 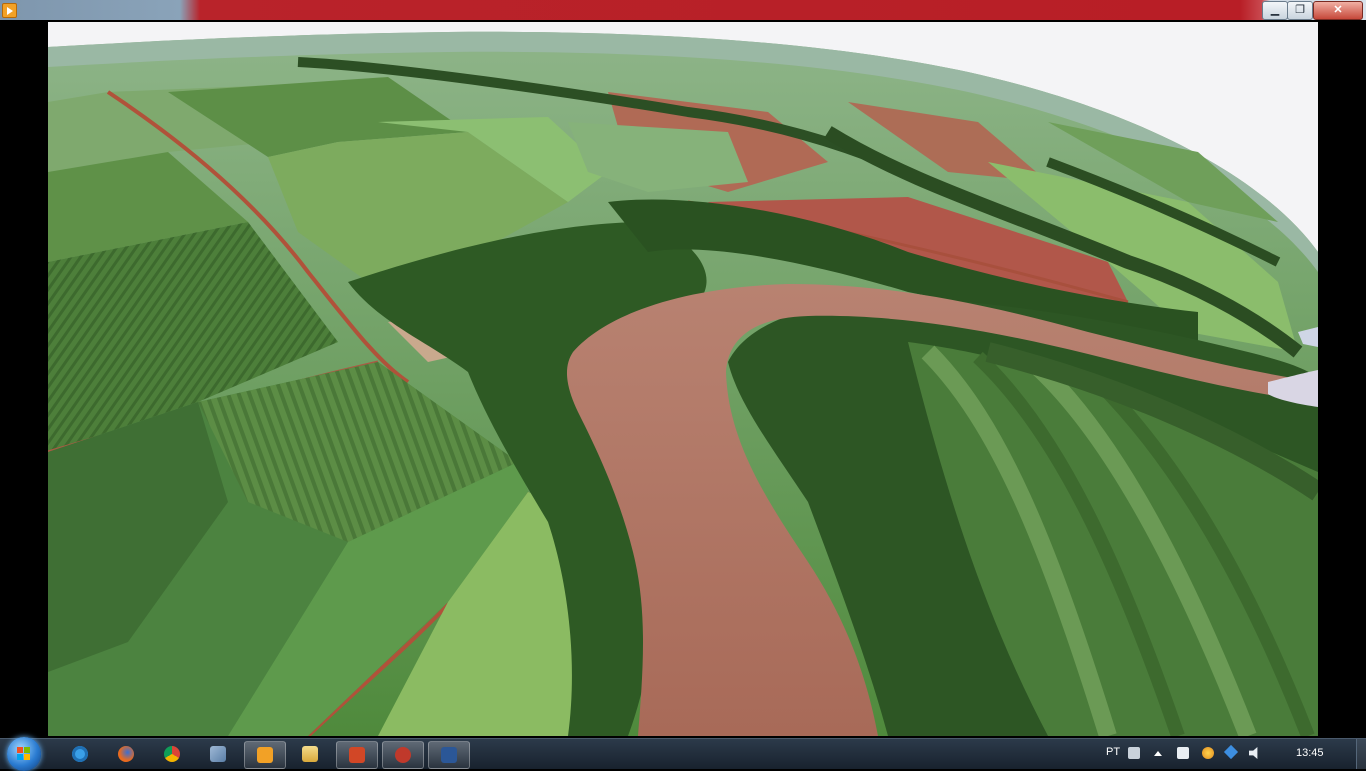 What do you see at coordinates (1183, 753) in the screenshot?
I see `action-center-icon` at bounding box center [1183, 753].